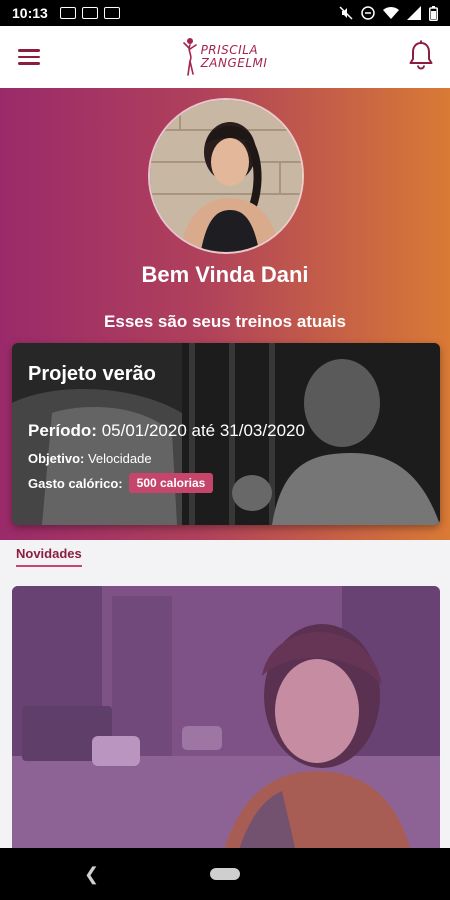  I want to click on workout-calories-label: Gasto calórico:, so click(75, 483).